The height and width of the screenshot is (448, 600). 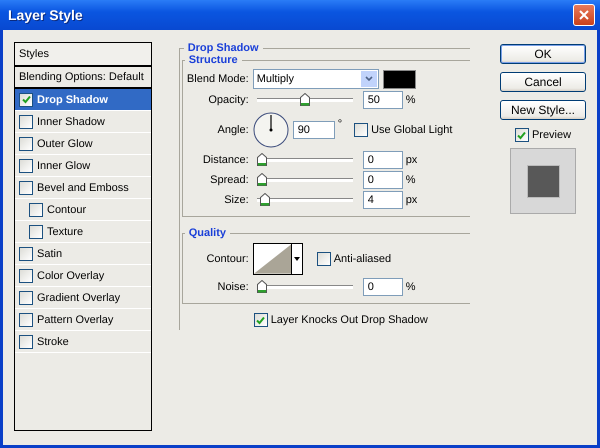 I want to click on field-label: Angle:, so click(x=233, y=130).